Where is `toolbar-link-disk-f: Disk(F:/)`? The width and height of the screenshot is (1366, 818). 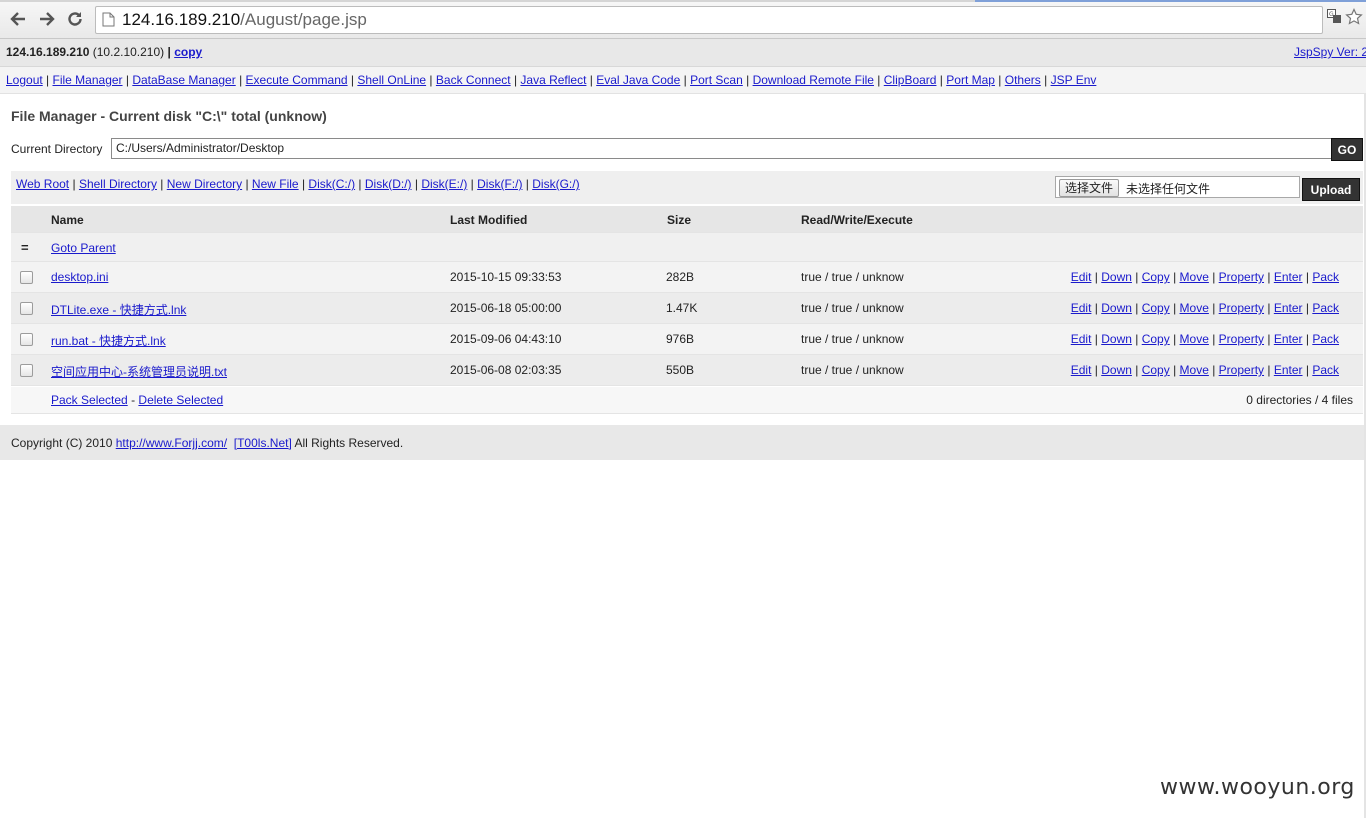
toolbar-link-disk-f: Disk(F:/) is located at coordinates (499, 184).